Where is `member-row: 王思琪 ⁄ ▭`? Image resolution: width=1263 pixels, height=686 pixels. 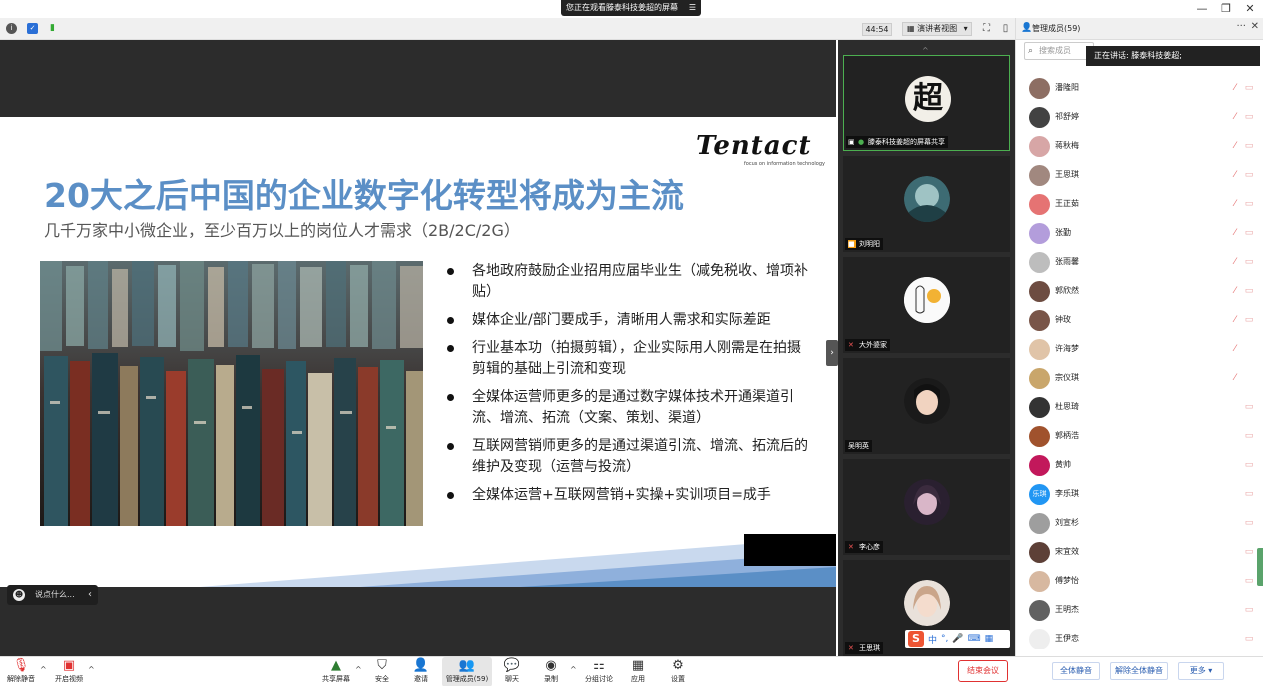 member-row: 王思琪 ⁄ ▭ is located at coordinates (1139, 175).